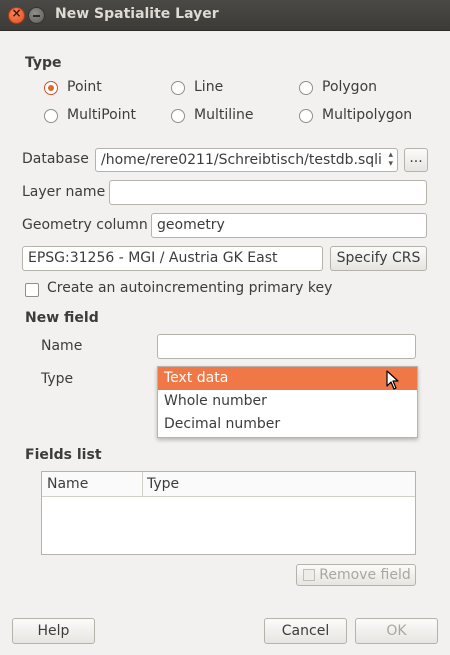 Image resolution: width=450 pixels, height=655 pixels. Describe the element at coordinates (286, 346) in the screenshot. I see `field-name-input` at that location.